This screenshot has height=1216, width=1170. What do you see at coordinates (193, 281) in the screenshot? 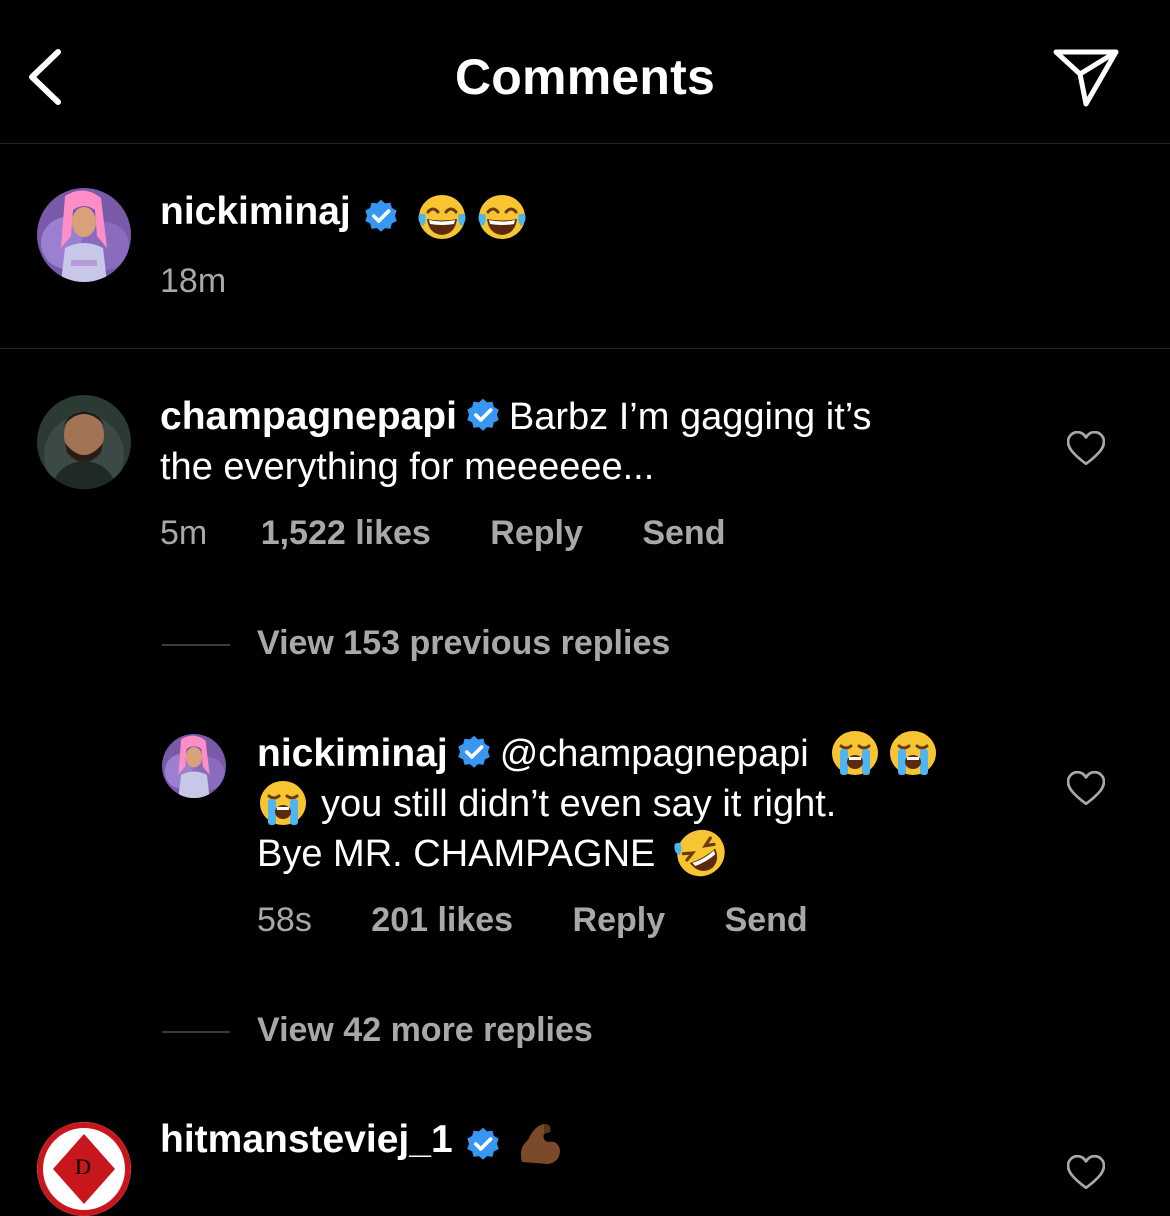
I see `timestamp: 18m` at bounding box center [193, 281].